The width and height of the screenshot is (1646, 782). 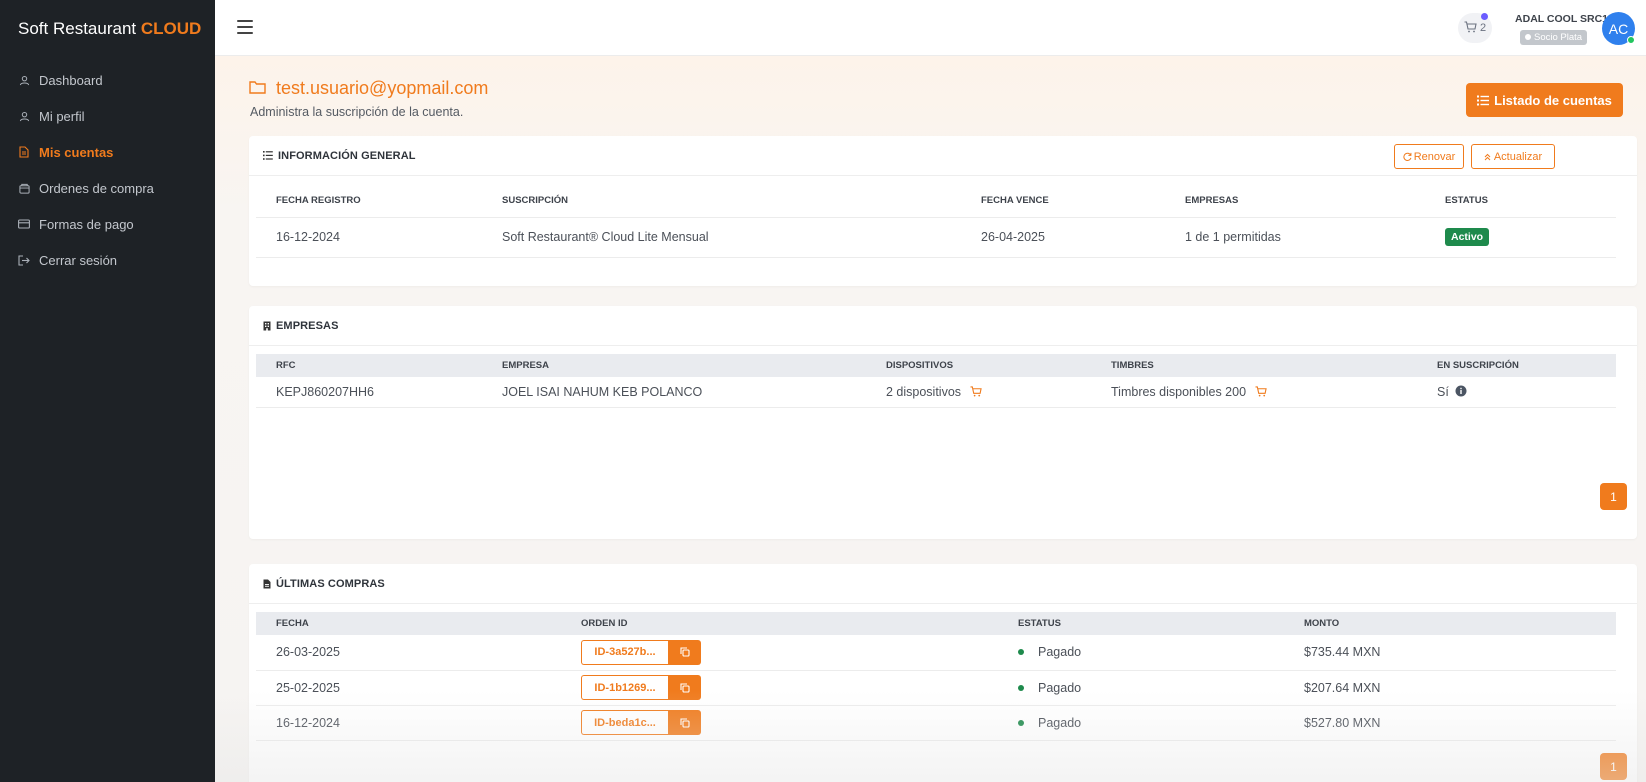 What do you see at coordinates (267, 584) in the screenshot?
I see `file-icon` at bounding box center [267, 584].